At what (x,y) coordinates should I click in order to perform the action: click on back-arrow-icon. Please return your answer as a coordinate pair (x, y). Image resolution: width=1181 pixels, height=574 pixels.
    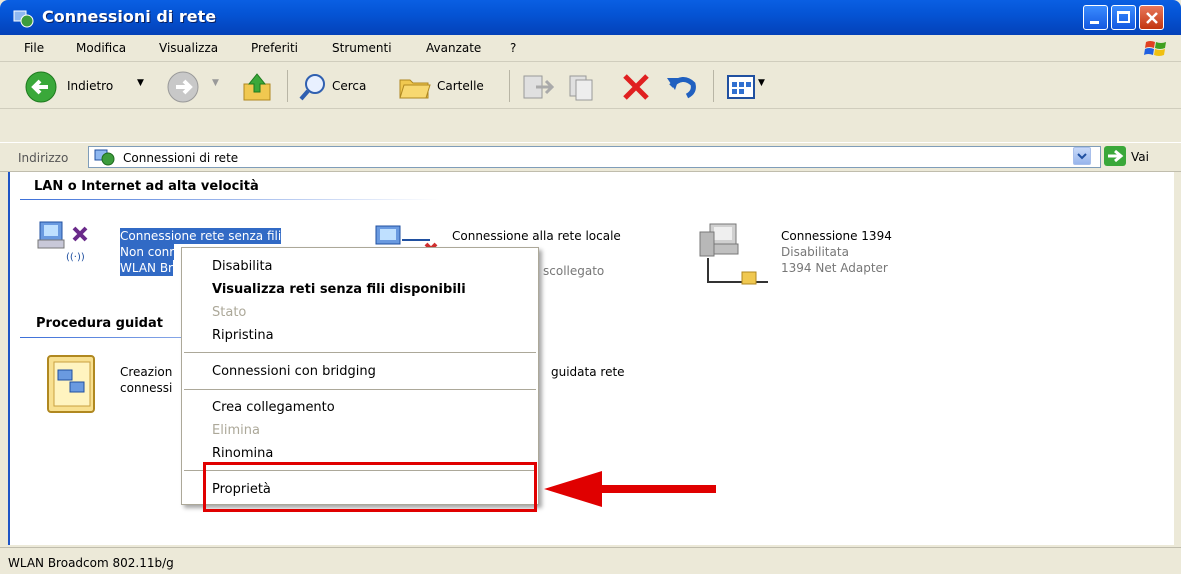
    Looking at the image, I should click on (41, 87).